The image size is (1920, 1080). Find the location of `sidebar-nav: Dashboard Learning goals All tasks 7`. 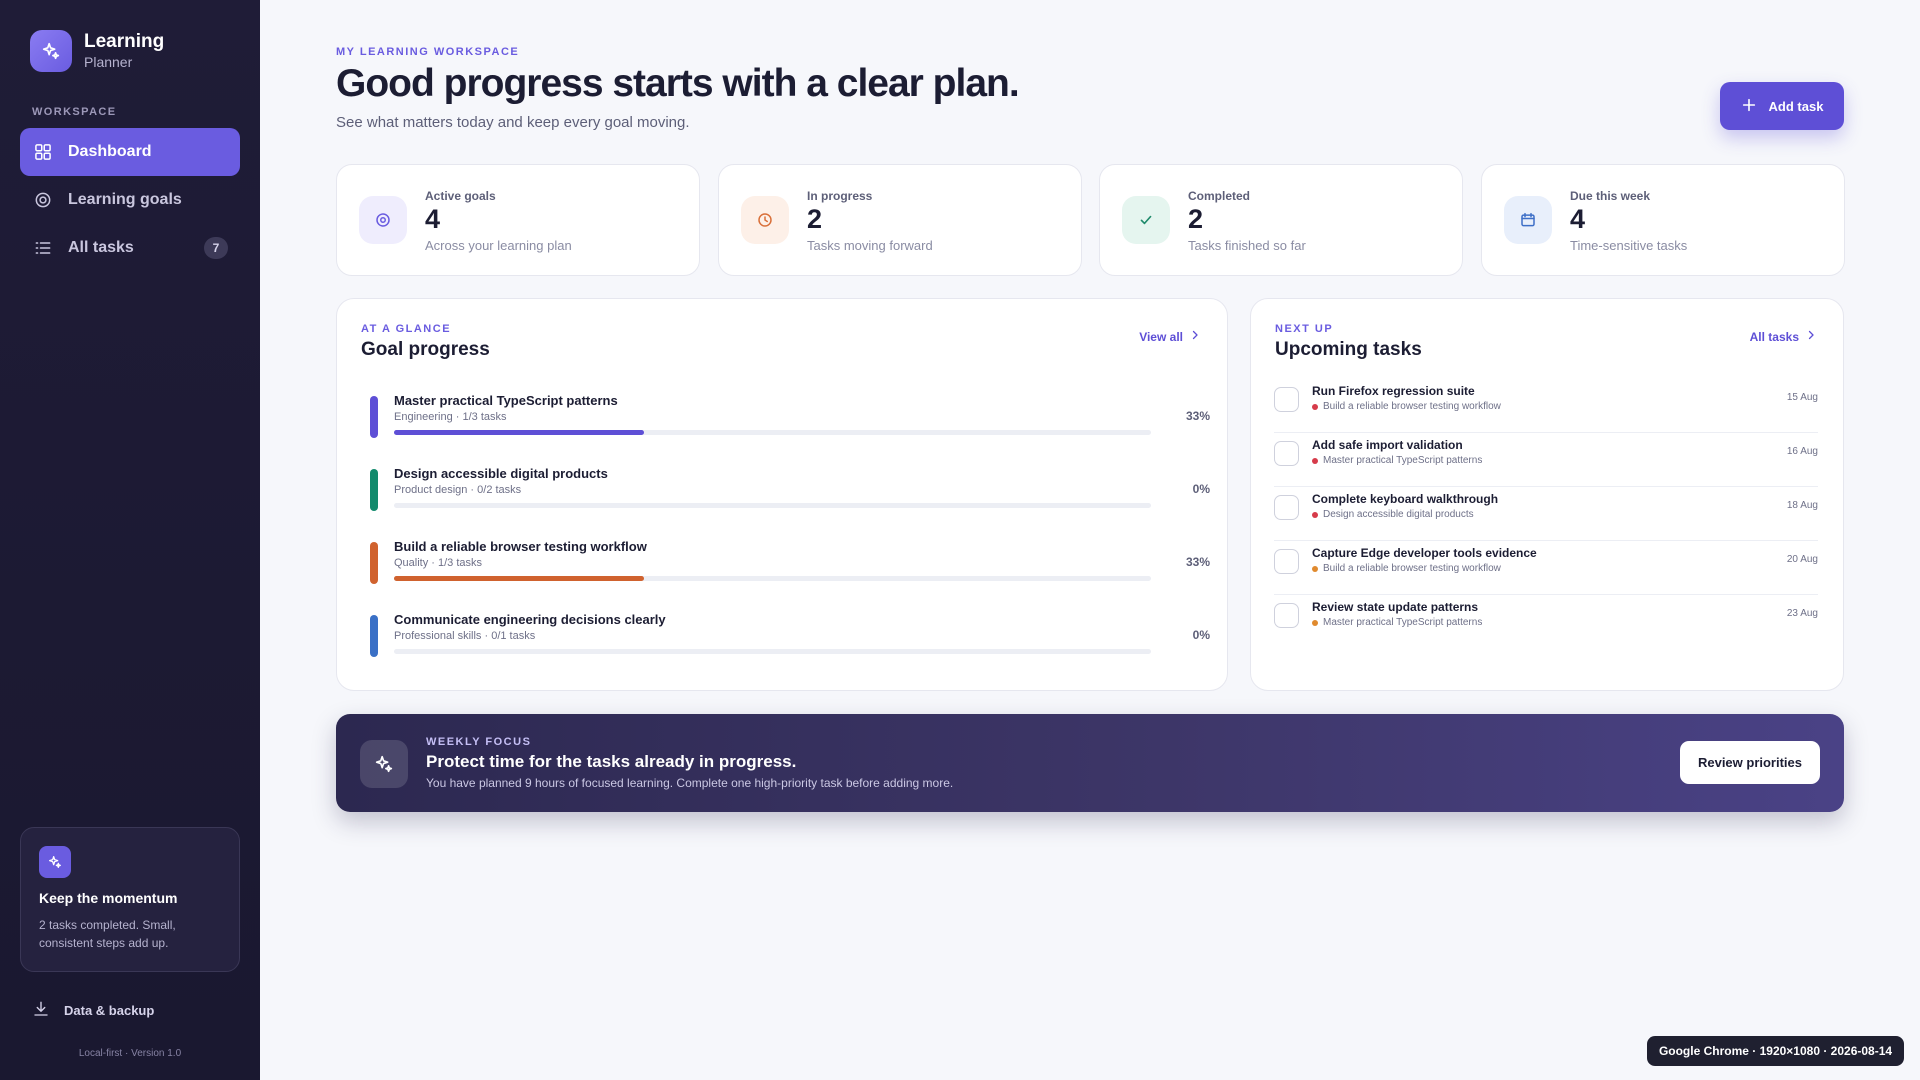

sidebar-nav: Dashboard Learning goals All tasks 7 is located at coordinates (130, 200).